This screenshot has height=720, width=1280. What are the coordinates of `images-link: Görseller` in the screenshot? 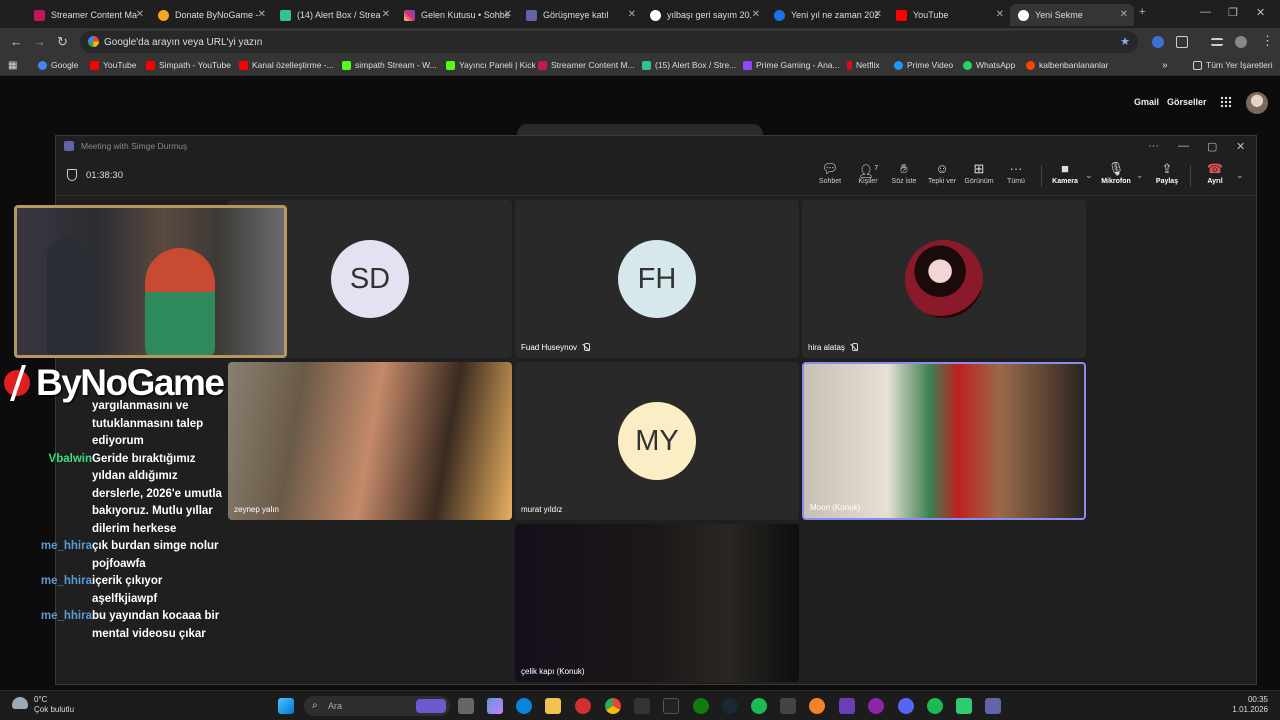 It's located at (1187, 102).